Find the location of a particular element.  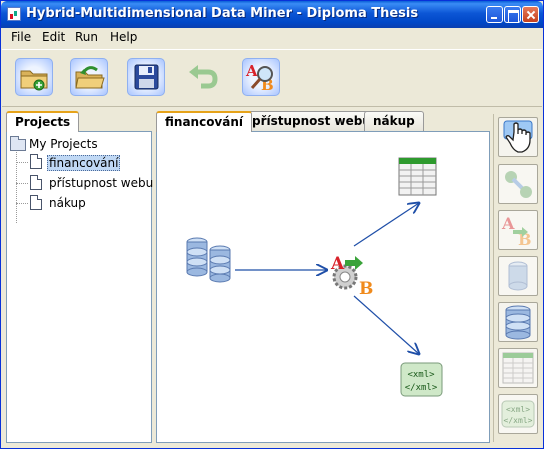

menu-help: Help is located at coordinates (123, 37).